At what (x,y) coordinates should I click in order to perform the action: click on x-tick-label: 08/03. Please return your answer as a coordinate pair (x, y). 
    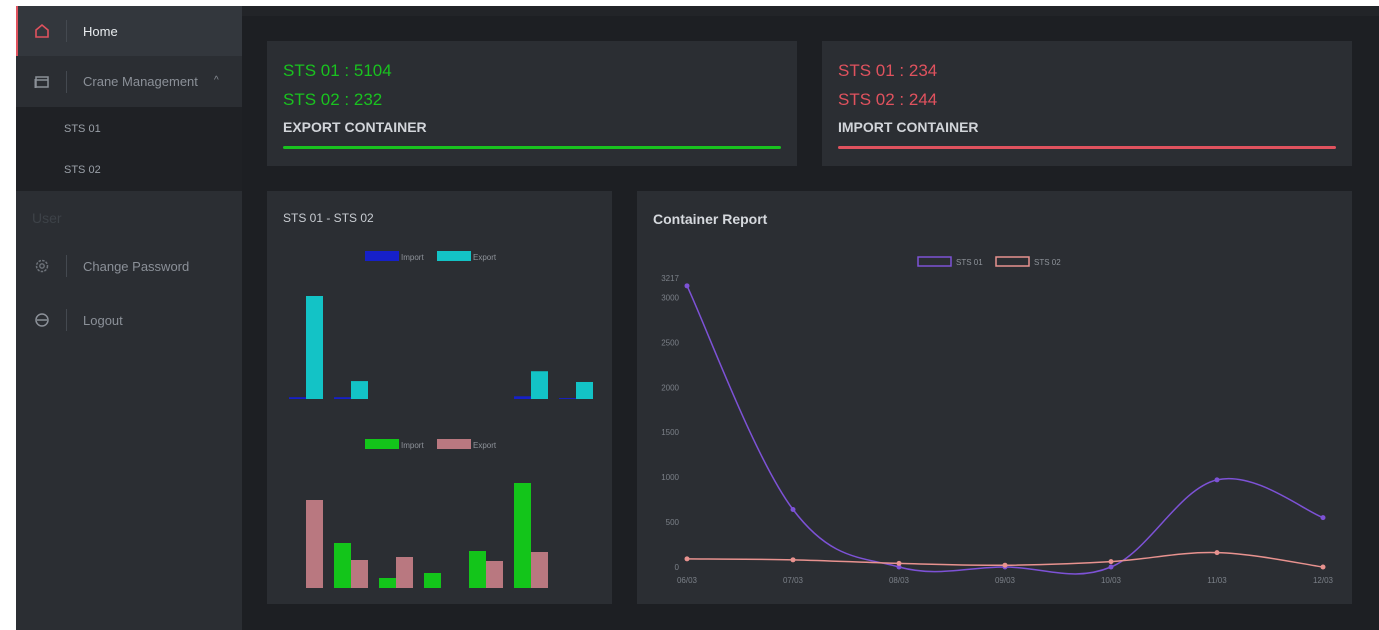
    Looking at the image, I should click on (899, 580).